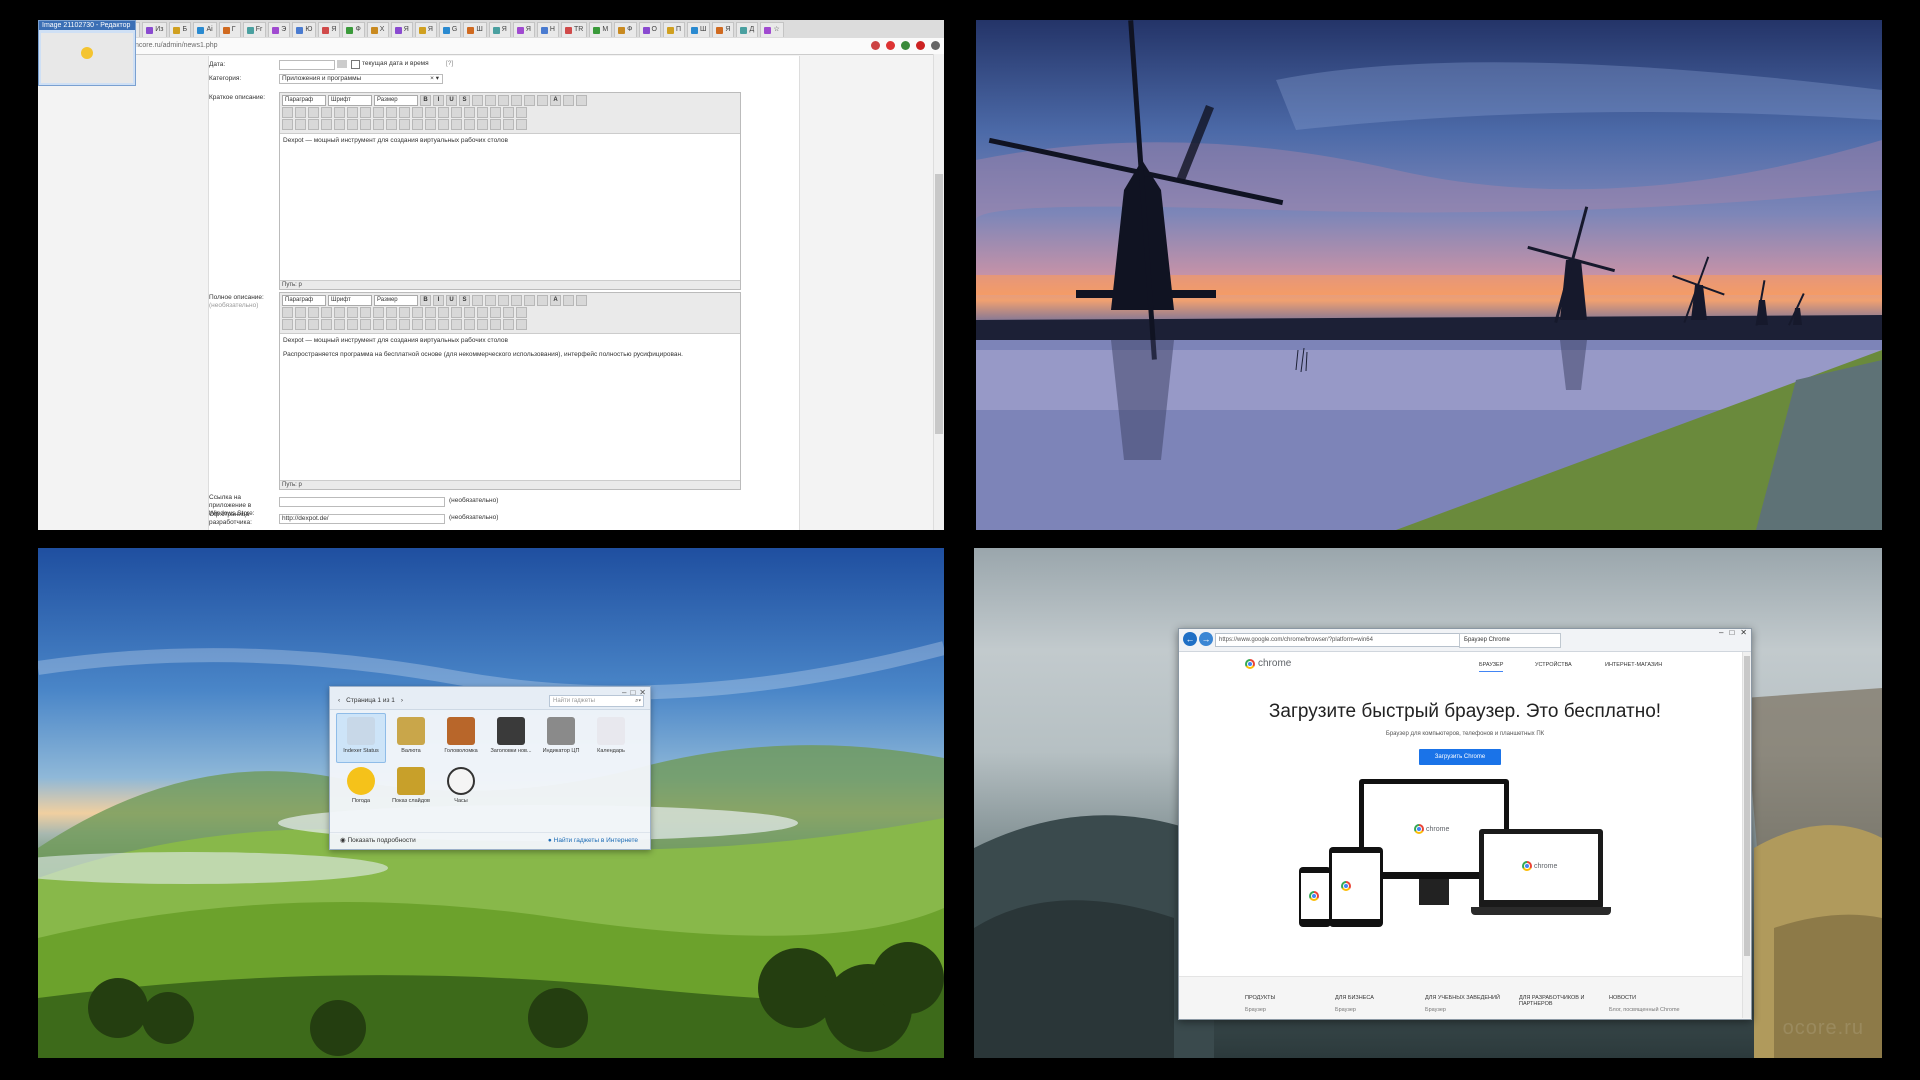 The image size is (1920, 1080). What do you see at coordinates (1460, 757) in the screenshot?
I see `download-chrome-button: Загрузить Chrome` at bounding box center [1460, 757].